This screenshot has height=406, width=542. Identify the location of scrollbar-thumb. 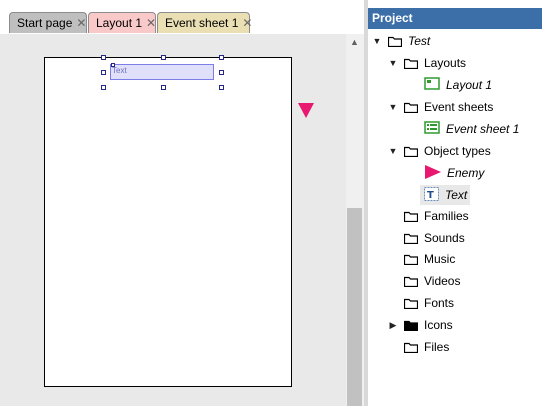
(354, 307).